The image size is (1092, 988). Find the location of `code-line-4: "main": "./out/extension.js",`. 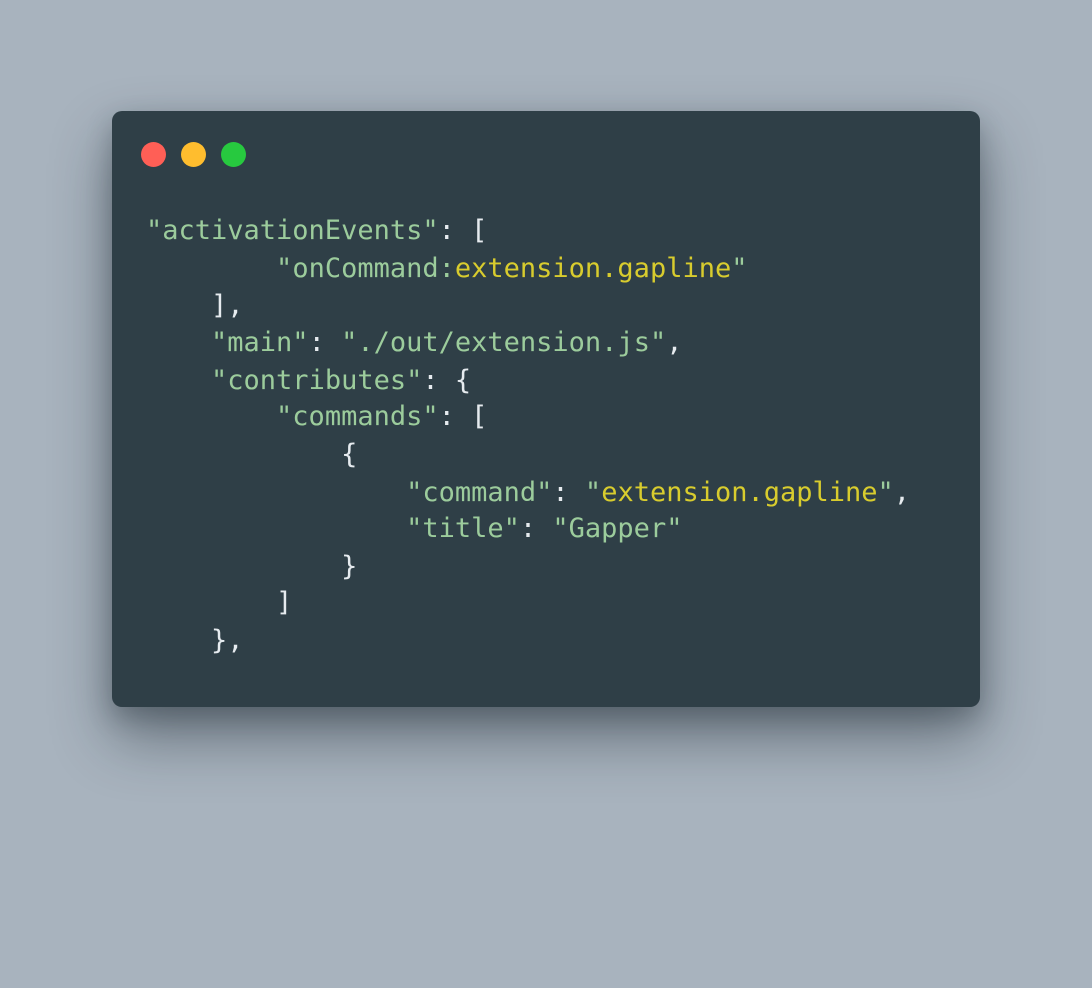

code-line-4: "main": "./out/extension.js", is located at coordinates (447, 342).